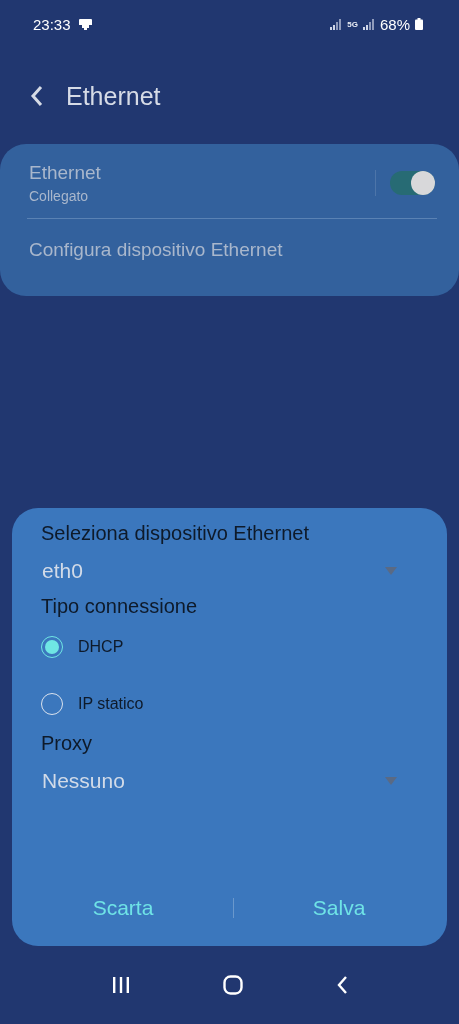  What do you see at coordinates (229, 780) in the screenshot?
I see `proxy-dropdown: Nessuno` at bounding box center [229, 780].